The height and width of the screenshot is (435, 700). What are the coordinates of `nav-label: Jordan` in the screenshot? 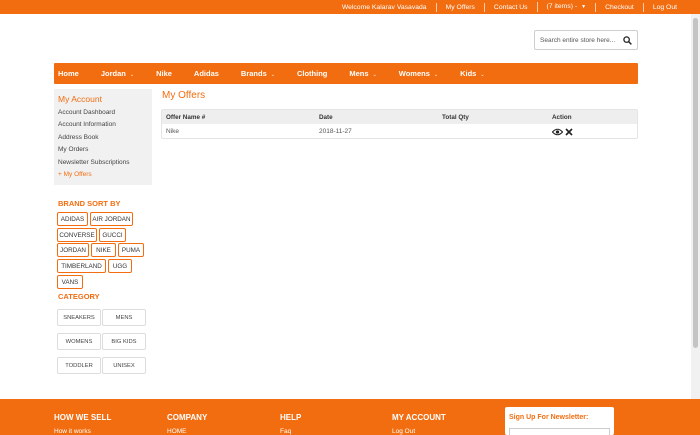 It's located at (113, 73).